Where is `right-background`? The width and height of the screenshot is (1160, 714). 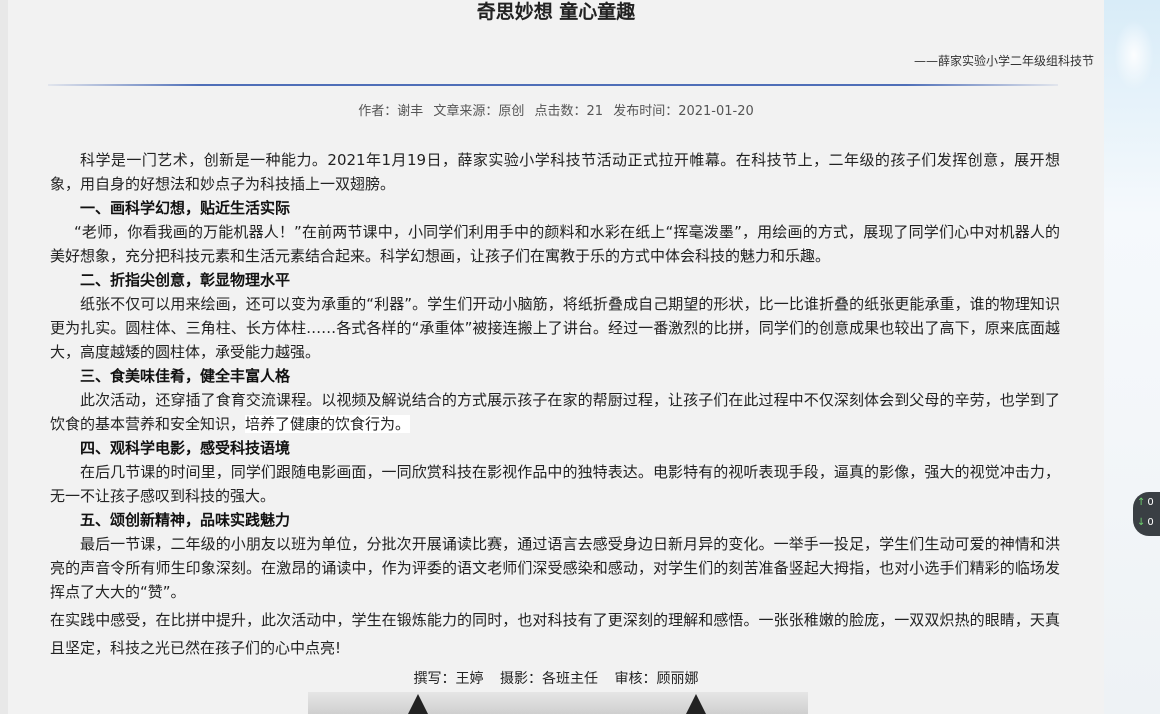 right-background is located at coordinates (1132, 357).